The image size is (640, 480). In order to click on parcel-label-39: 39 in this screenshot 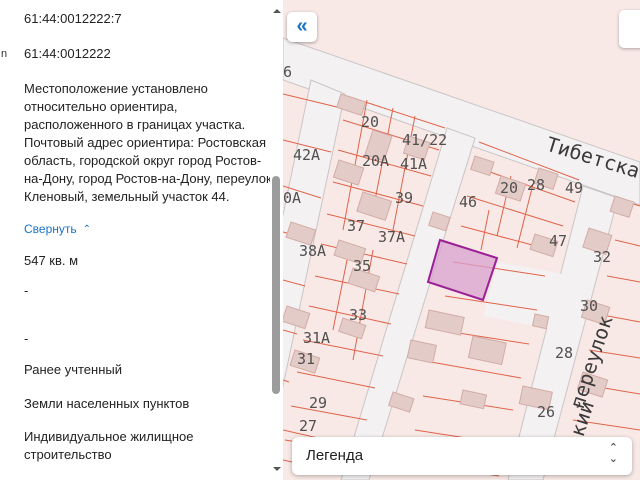, I will do `click(404, 198)`.